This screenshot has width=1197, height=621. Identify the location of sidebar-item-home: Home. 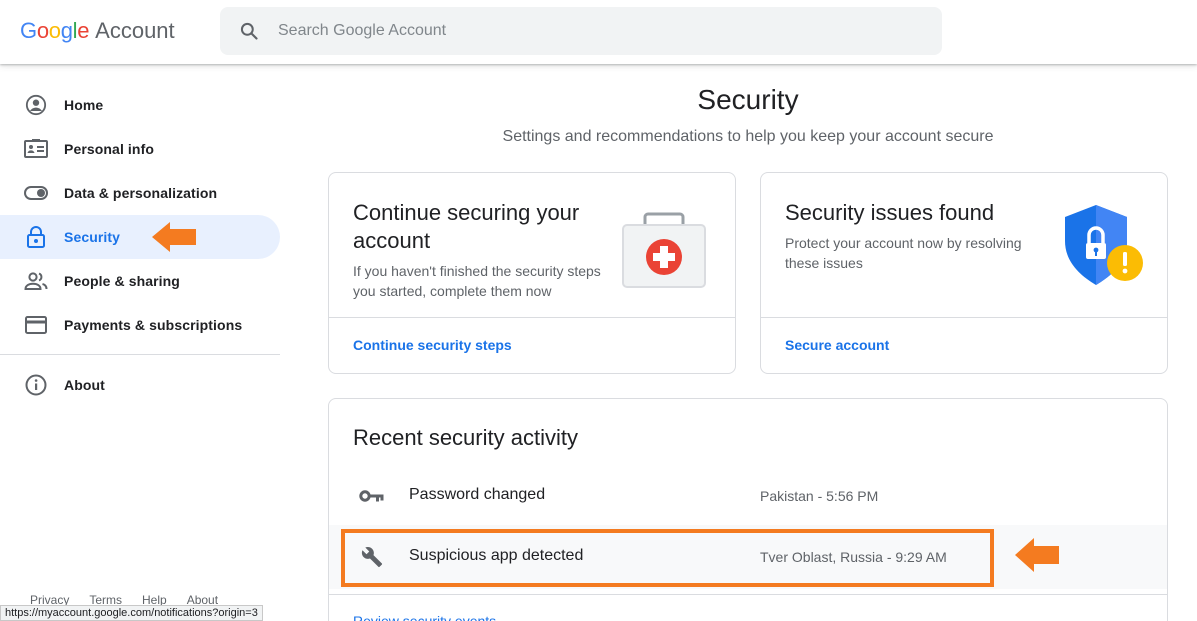
(140, 105).